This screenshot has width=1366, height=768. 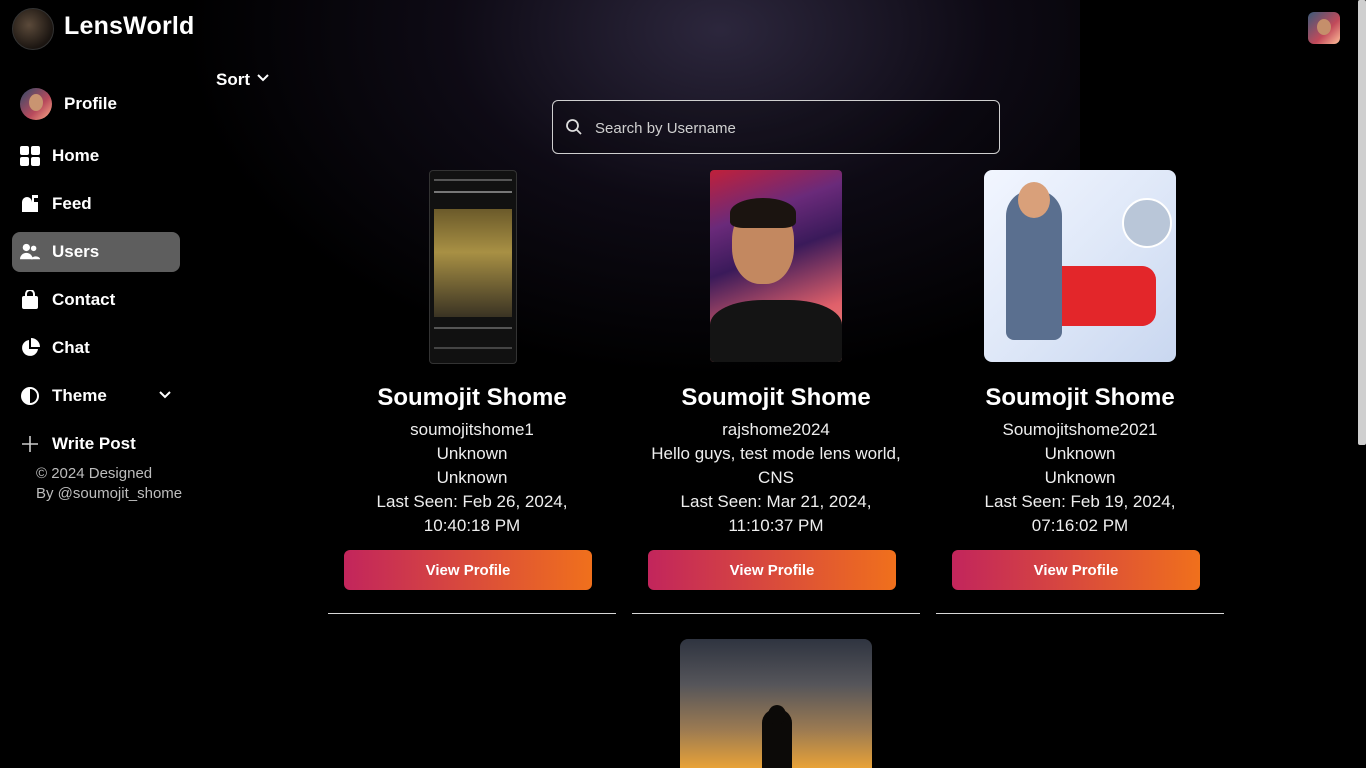 I want to click on sidebar-item-chat: Chat, so click(x=96, y=348).